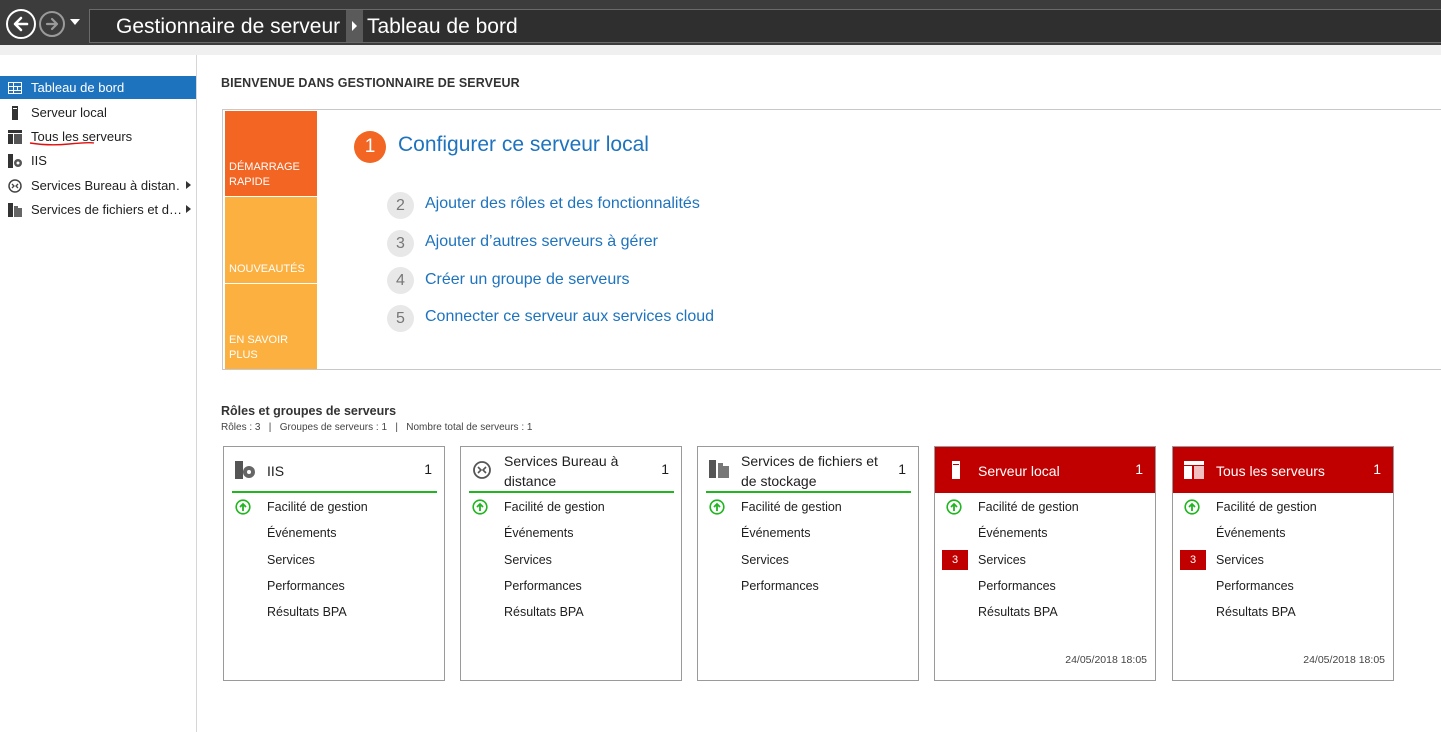 The width and height of the screenshot is (1441, 732). I want to click on card-header: Serveur local 1, so click(1045, 470).